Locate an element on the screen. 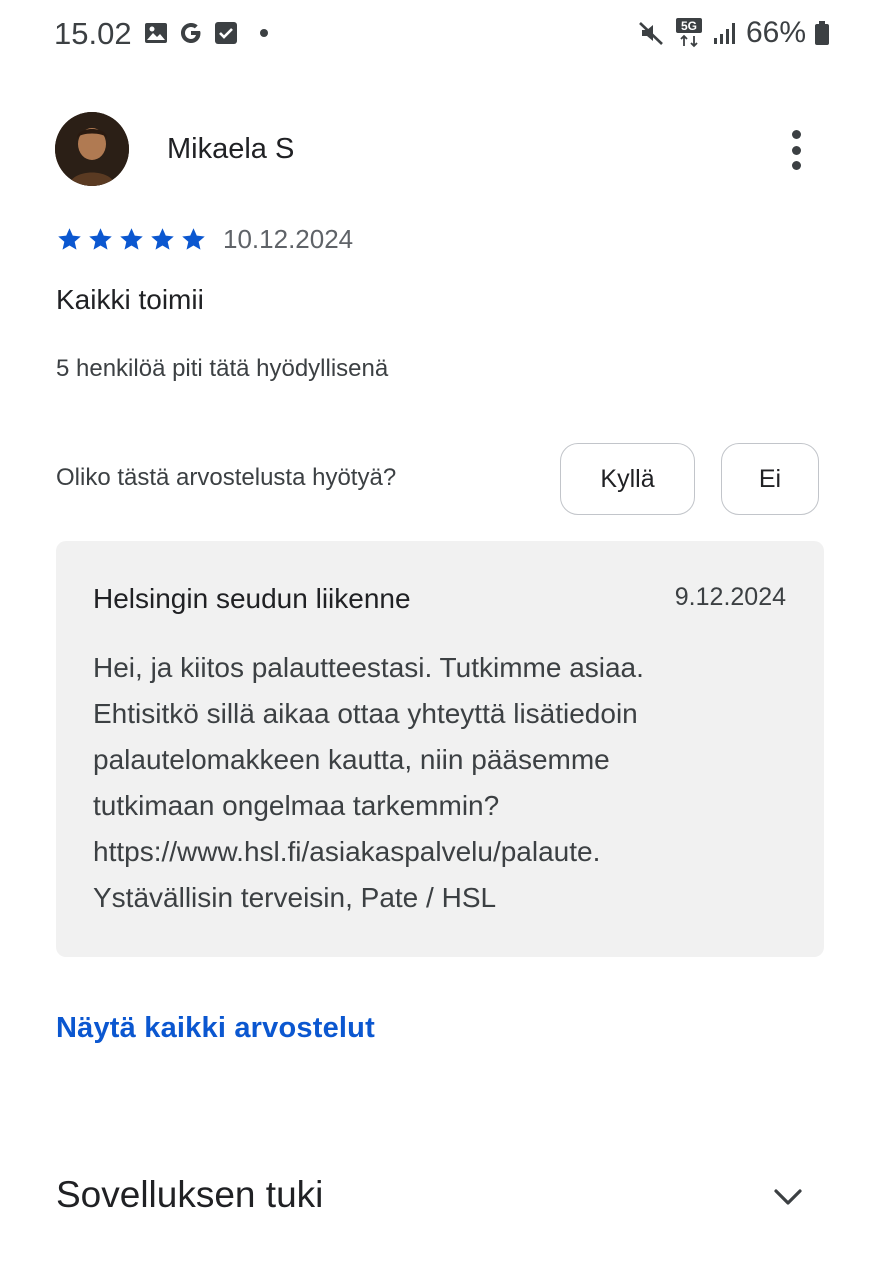 The image size is (880, 1280). network-label: 5G is located at coordinates (689, 26).